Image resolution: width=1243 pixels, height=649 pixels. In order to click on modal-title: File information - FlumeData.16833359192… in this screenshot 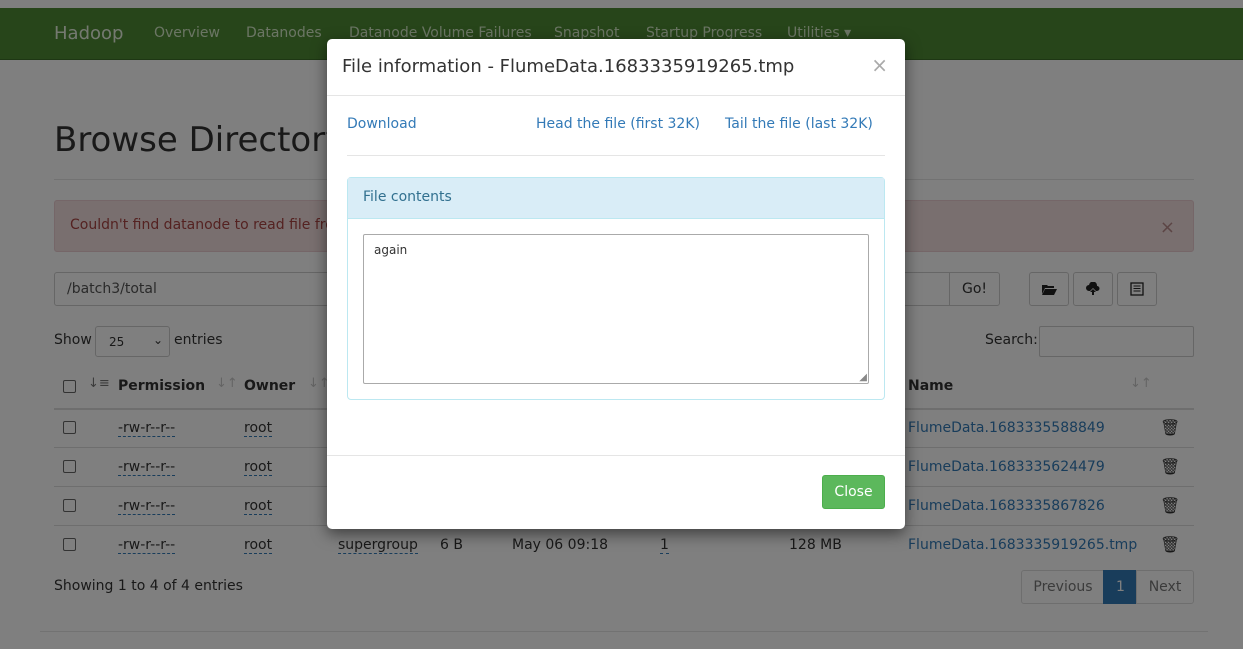, I will do `click(568, 66)`.